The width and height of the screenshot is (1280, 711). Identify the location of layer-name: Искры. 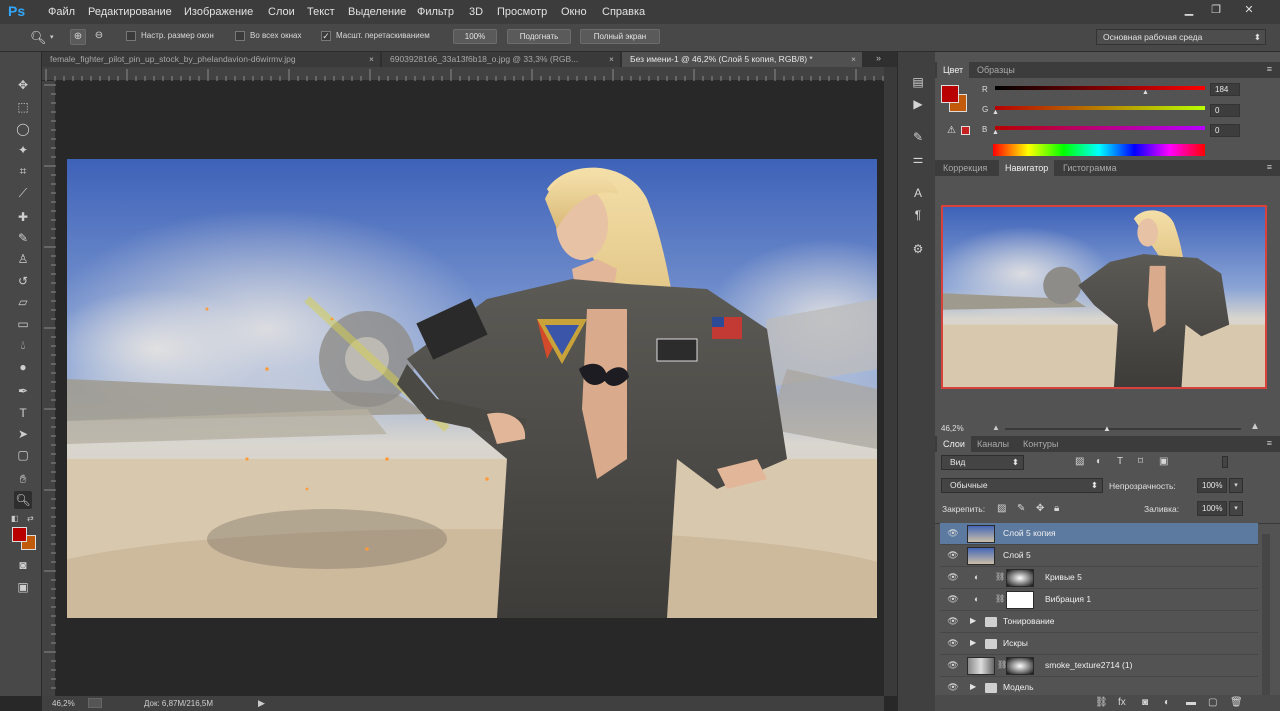
(1015, 643).